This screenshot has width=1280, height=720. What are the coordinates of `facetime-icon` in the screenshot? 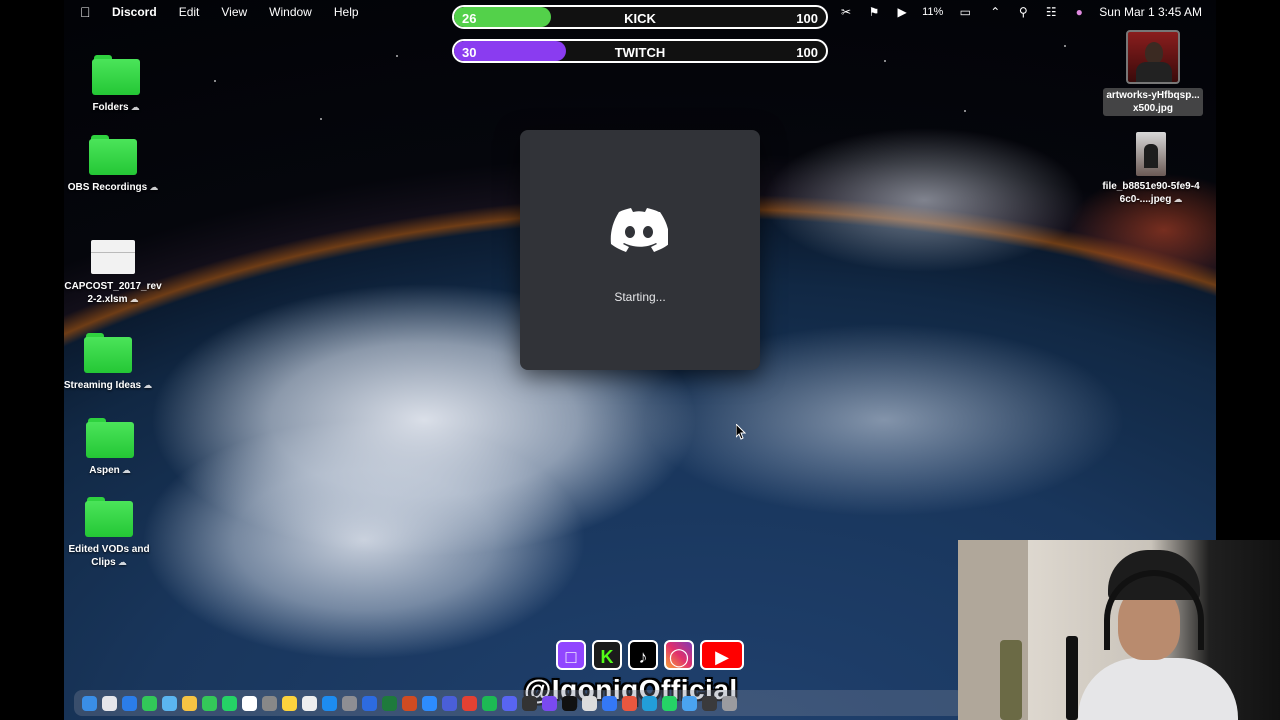 It's located at (209, 703).